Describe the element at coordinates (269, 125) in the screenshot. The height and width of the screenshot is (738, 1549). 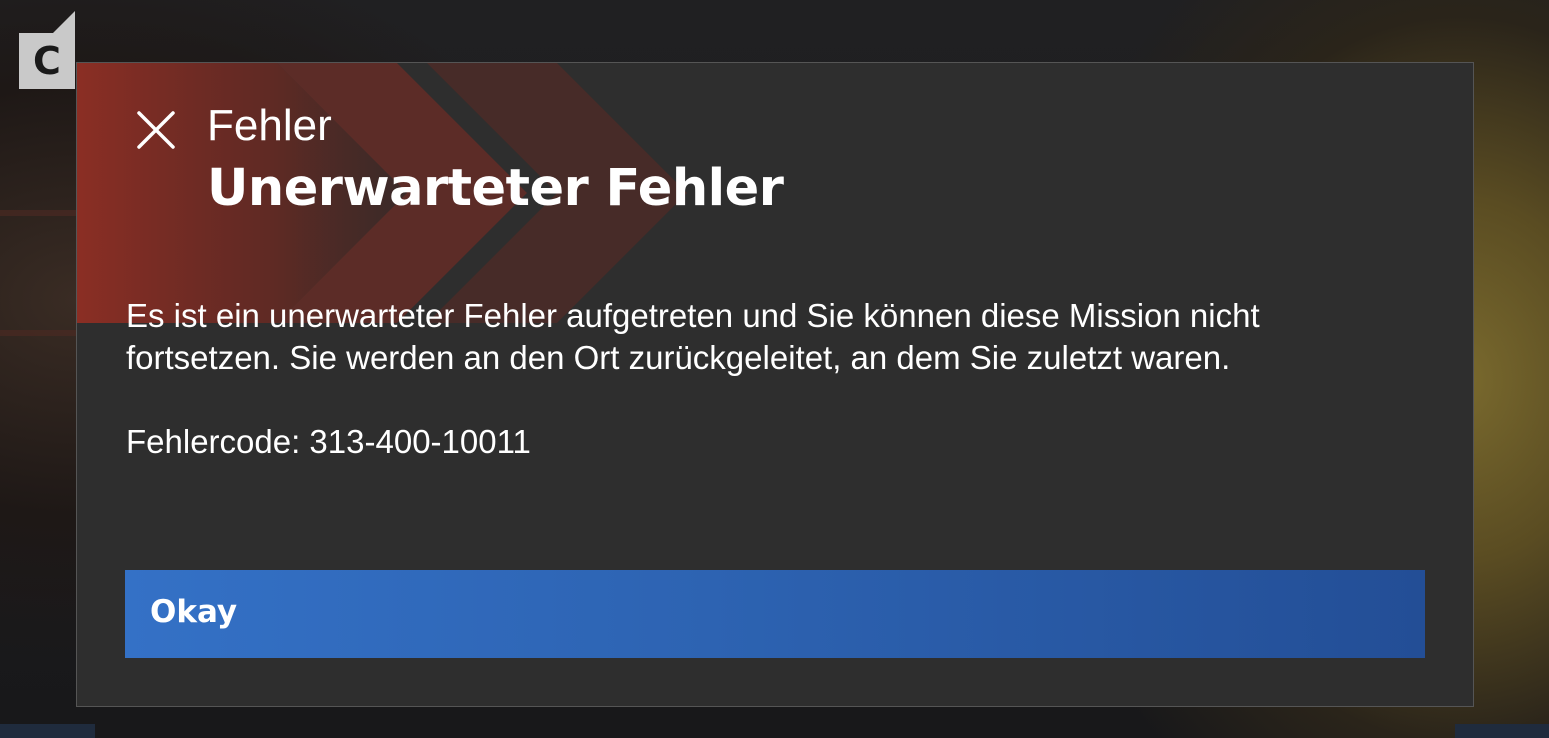
I see `dialog-category: Fehler` at that location.